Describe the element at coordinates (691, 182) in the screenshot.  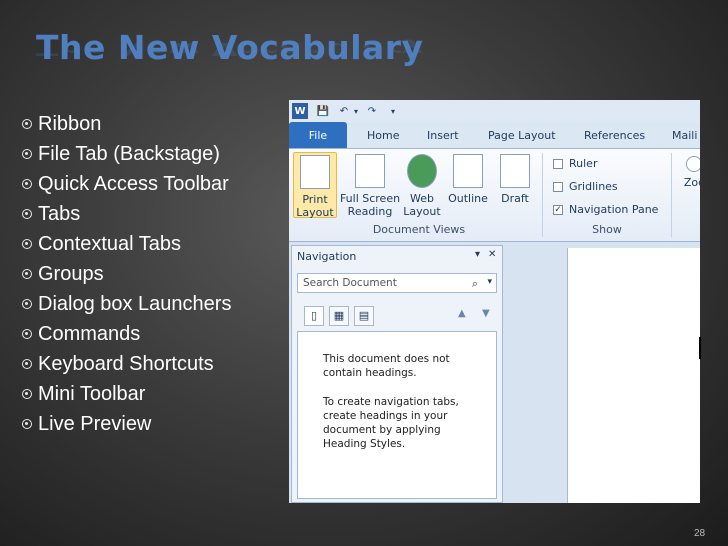
I see `zoom-label: Zoc` at that location.